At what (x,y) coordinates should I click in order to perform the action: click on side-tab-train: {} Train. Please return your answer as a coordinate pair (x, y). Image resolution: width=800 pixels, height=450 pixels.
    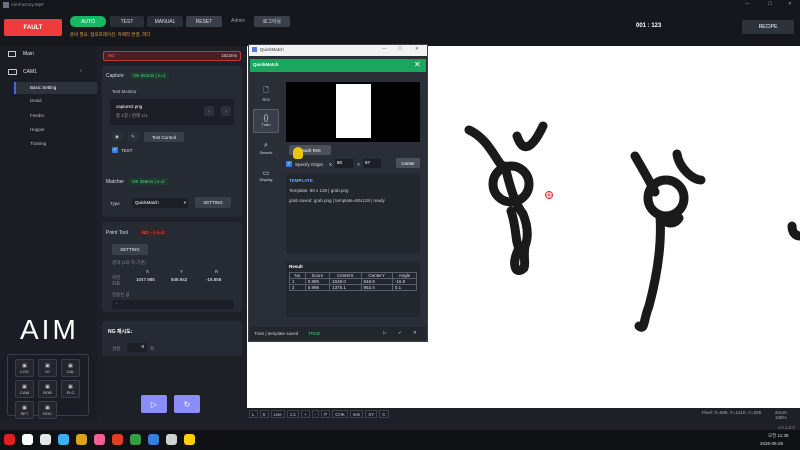
    Looking at the image, I should click on (266, 121).